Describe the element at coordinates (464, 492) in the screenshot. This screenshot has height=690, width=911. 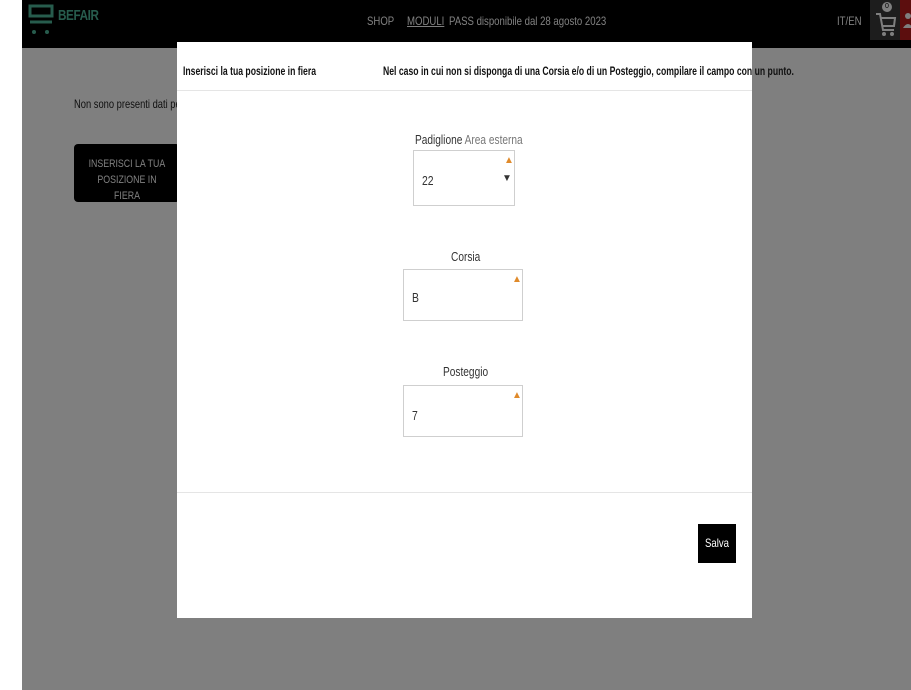
I see `modal-divider` at that location.